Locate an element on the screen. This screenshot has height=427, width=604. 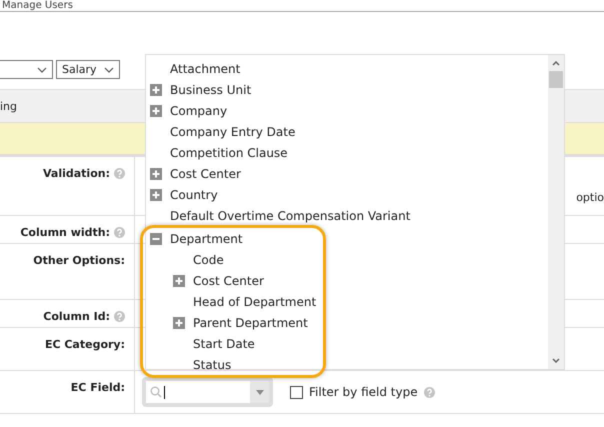
tree-item: Start Date is located at coordinates (234, 343).